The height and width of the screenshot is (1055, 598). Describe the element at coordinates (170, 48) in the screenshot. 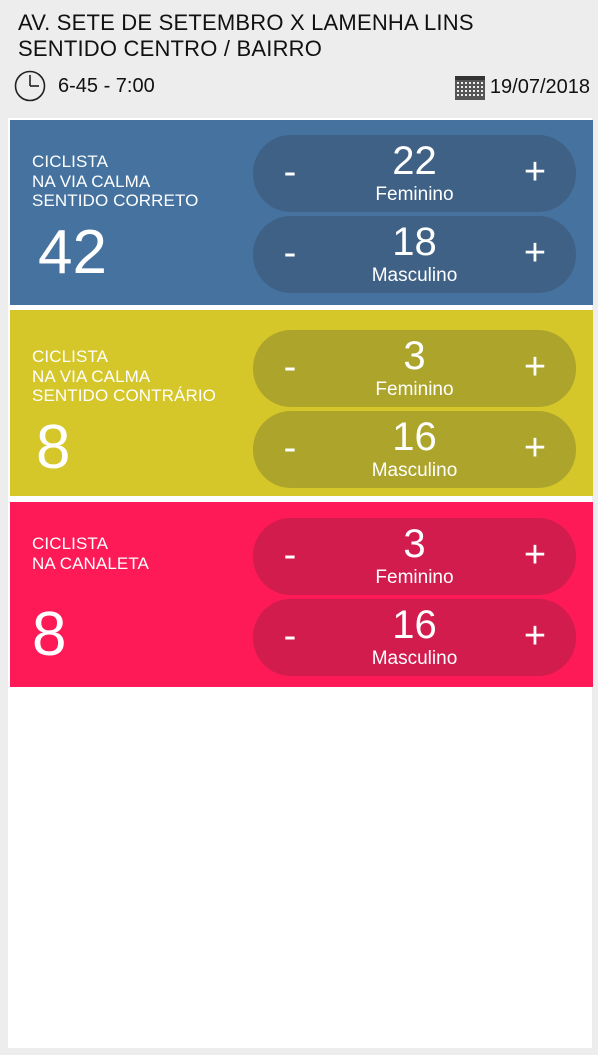

I see `title-line-2: SENTIDO CENTRO / BAIRRO` at that location.